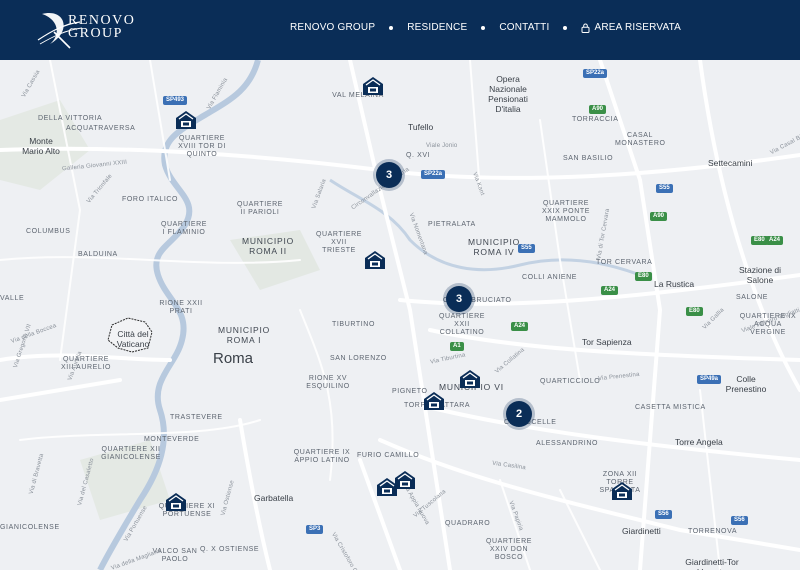  I want to click on map-label: FURIO CAMILLO, so click(388, 455).